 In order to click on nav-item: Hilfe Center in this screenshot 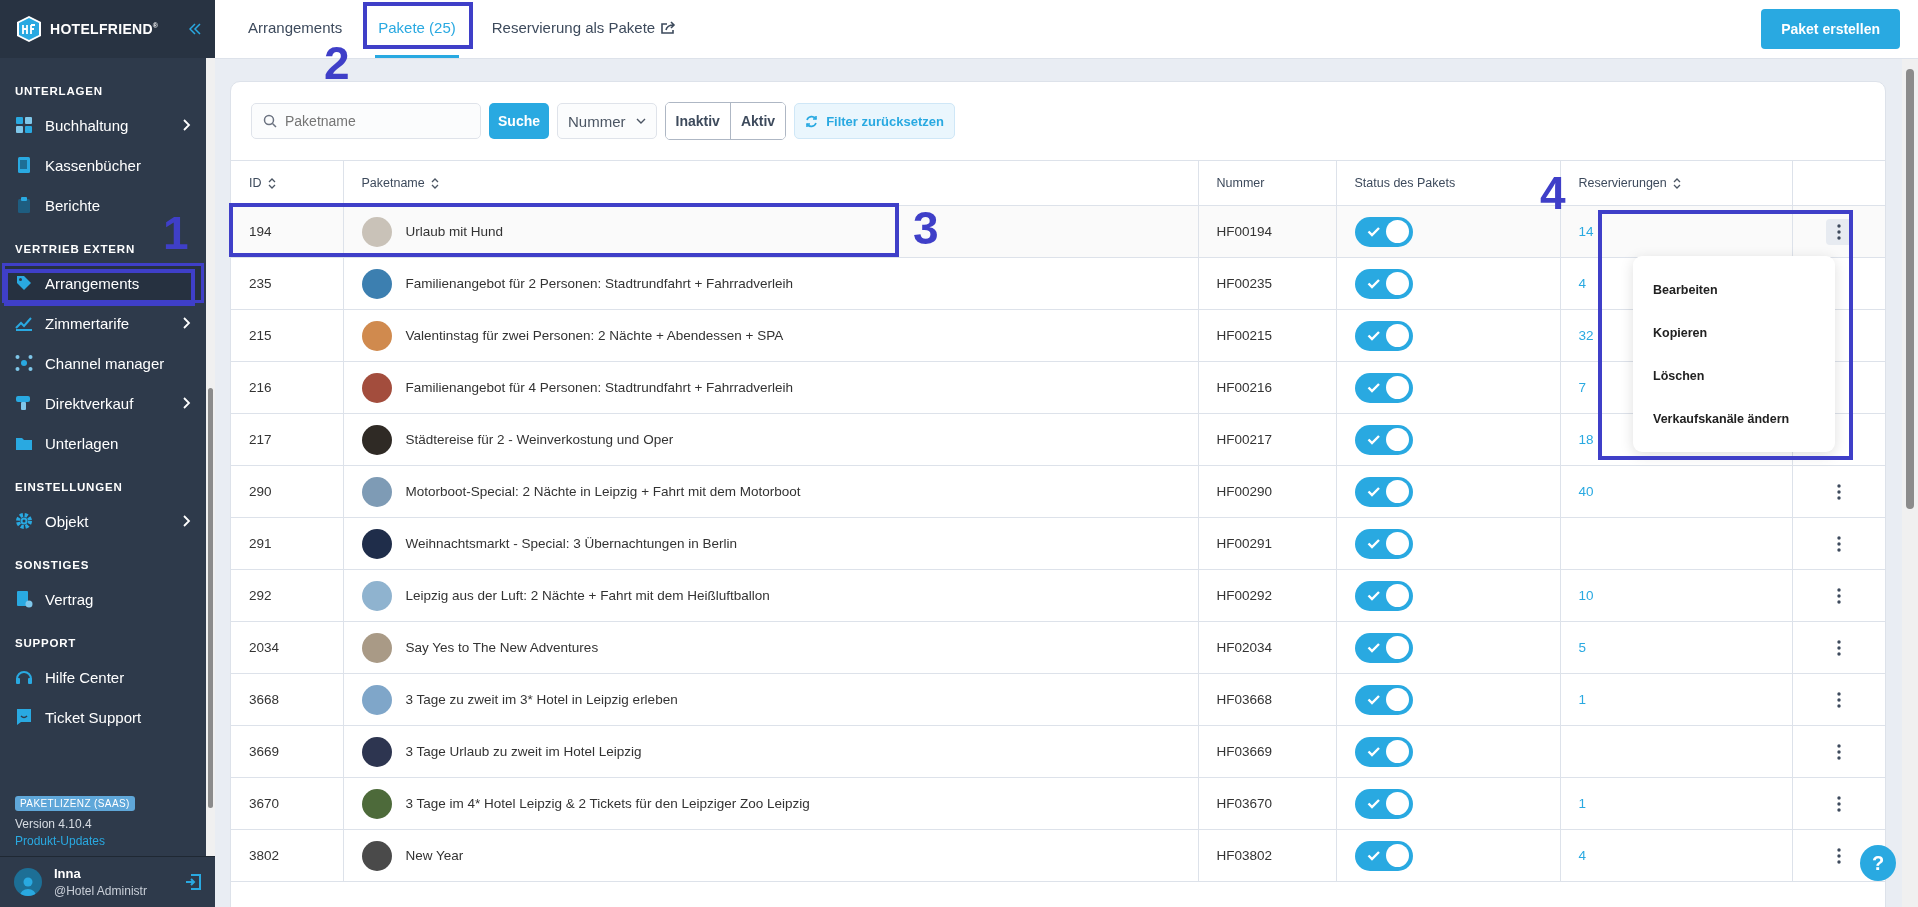, I will do `click(103, 677)`.